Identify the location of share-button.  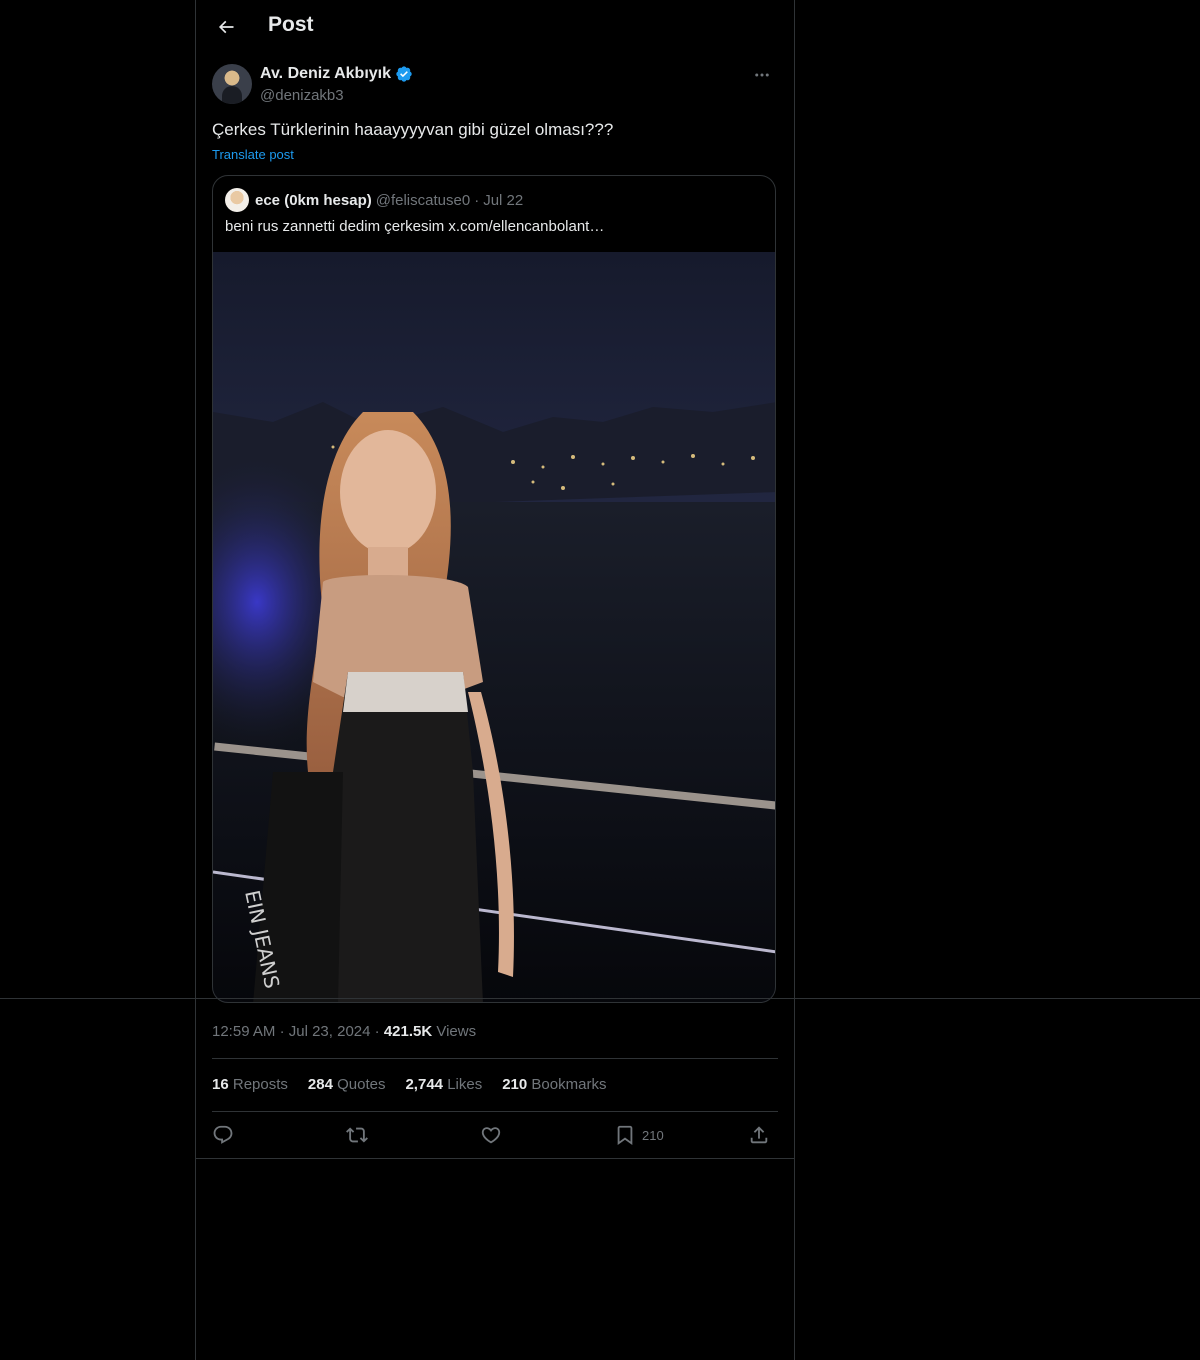
(759, 1135).